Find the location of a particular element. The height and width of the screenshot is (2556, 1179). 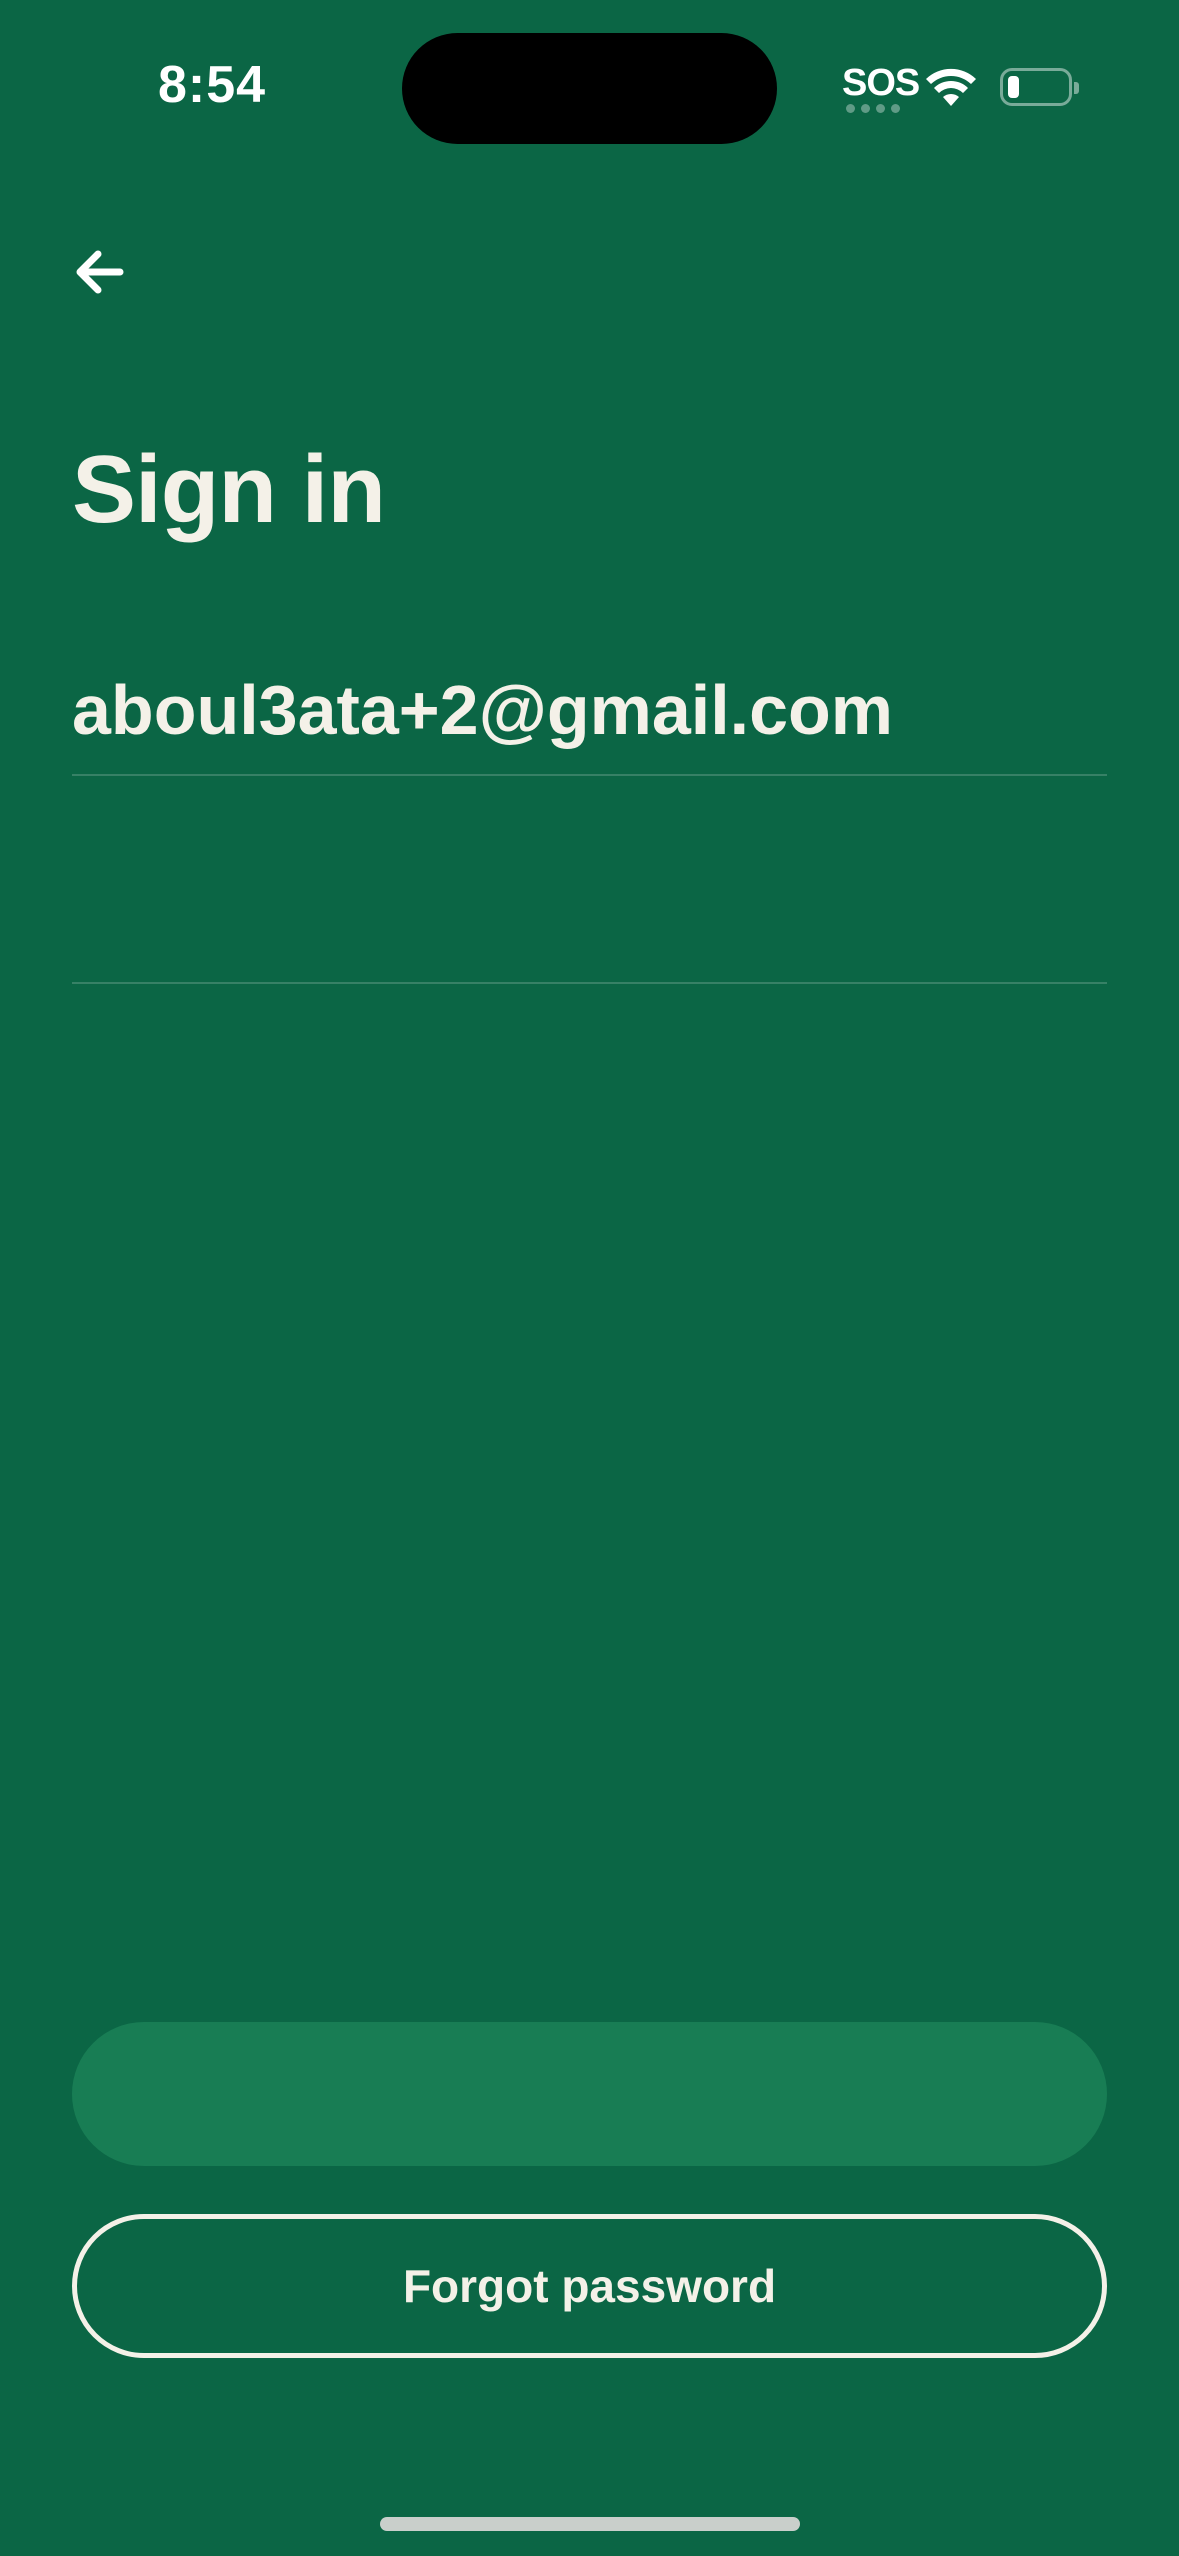

dynamic-island is located at coordinates (589, 88).